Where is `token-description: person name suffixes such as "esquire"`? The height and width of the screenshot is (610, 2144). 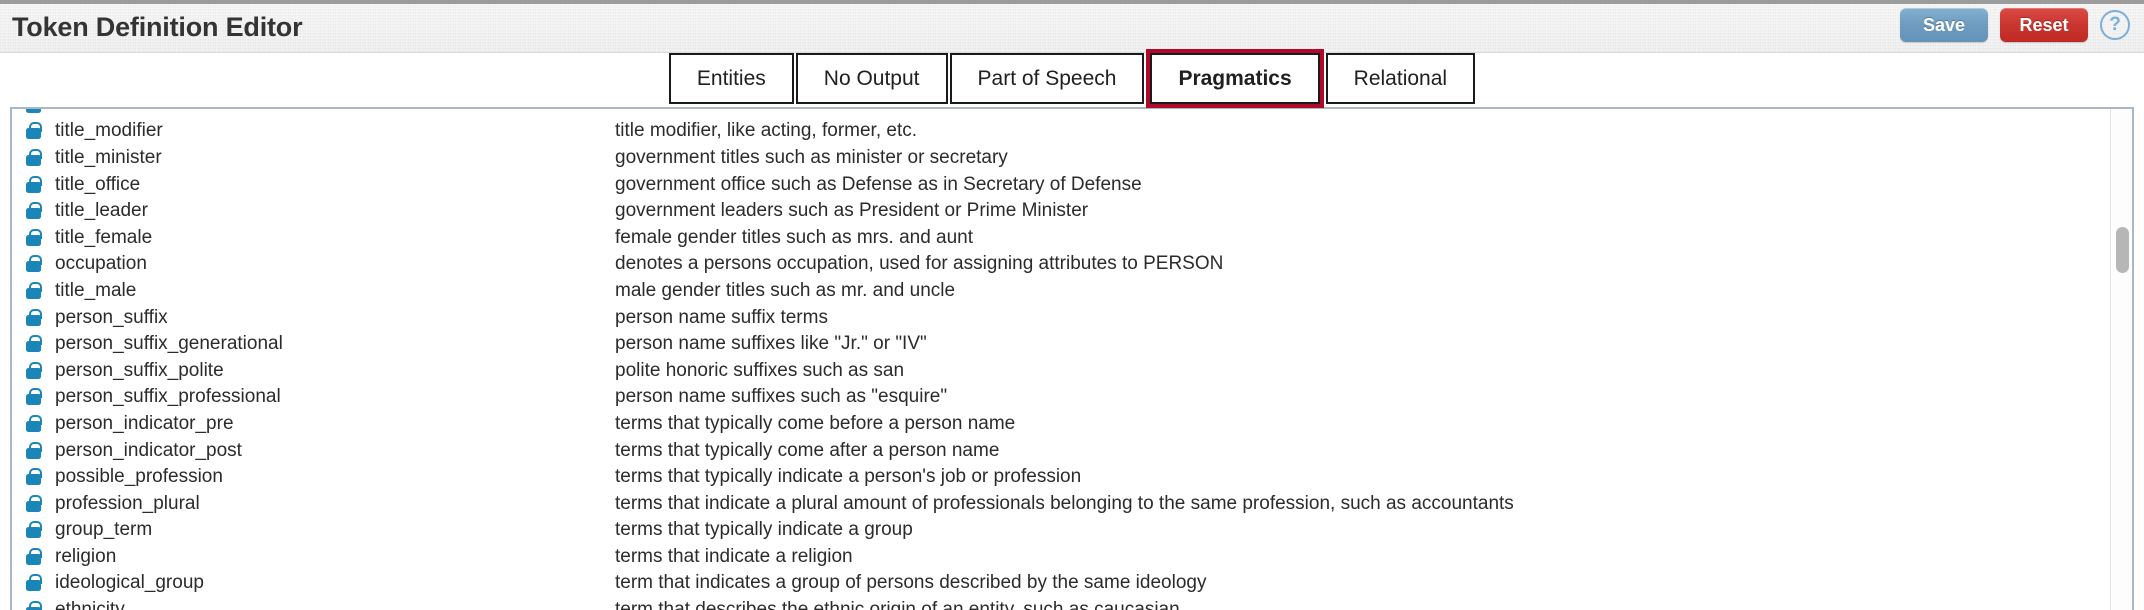
token-description: person name suffixes such as "esquire" is located at coordinates (781, 397).